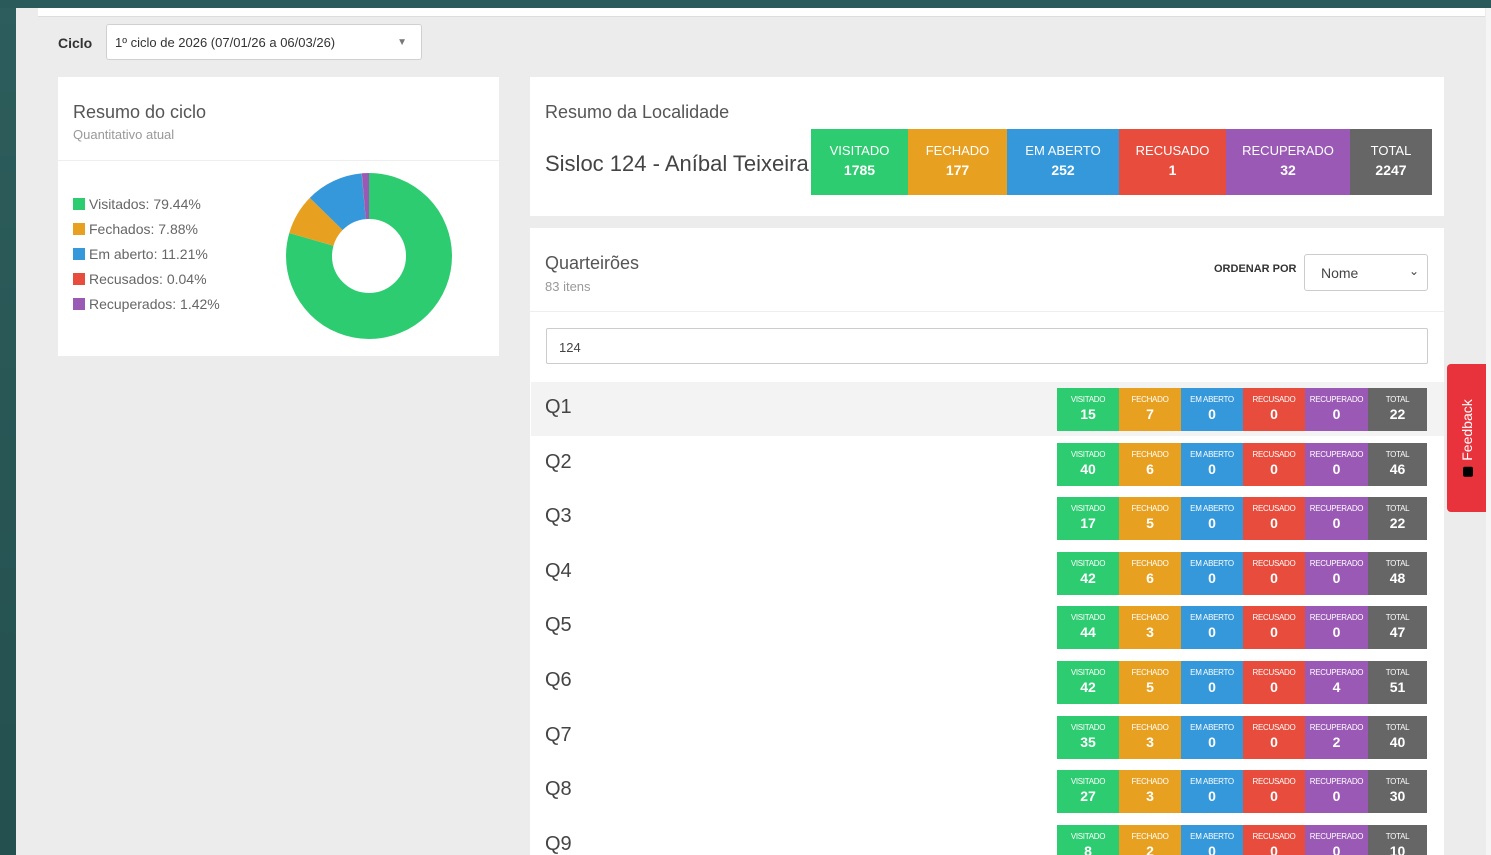 The image size is (1491, 855). Describe the element at coordinates (1467, 438) in the screenshot. I see `feedback-button: Feedback` at that location.